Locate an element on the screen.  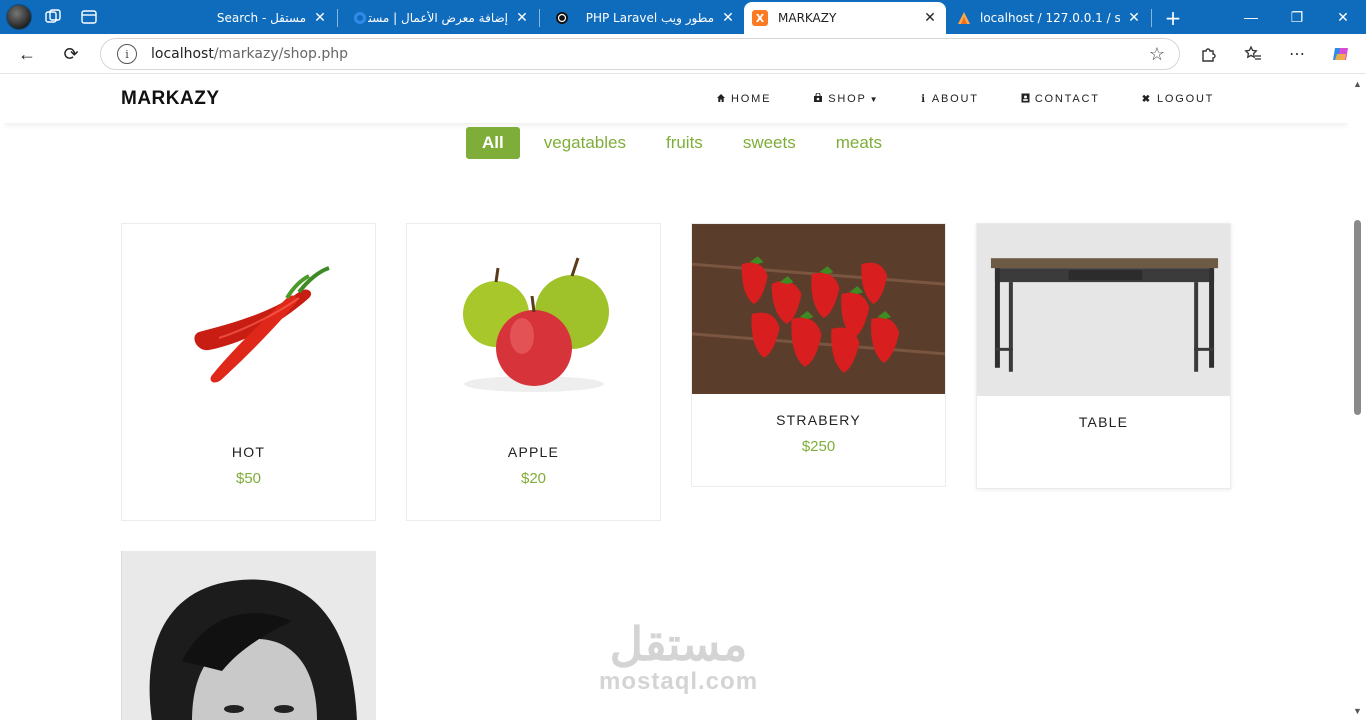
product-image-strawberries is located at coordinates (818, 309).